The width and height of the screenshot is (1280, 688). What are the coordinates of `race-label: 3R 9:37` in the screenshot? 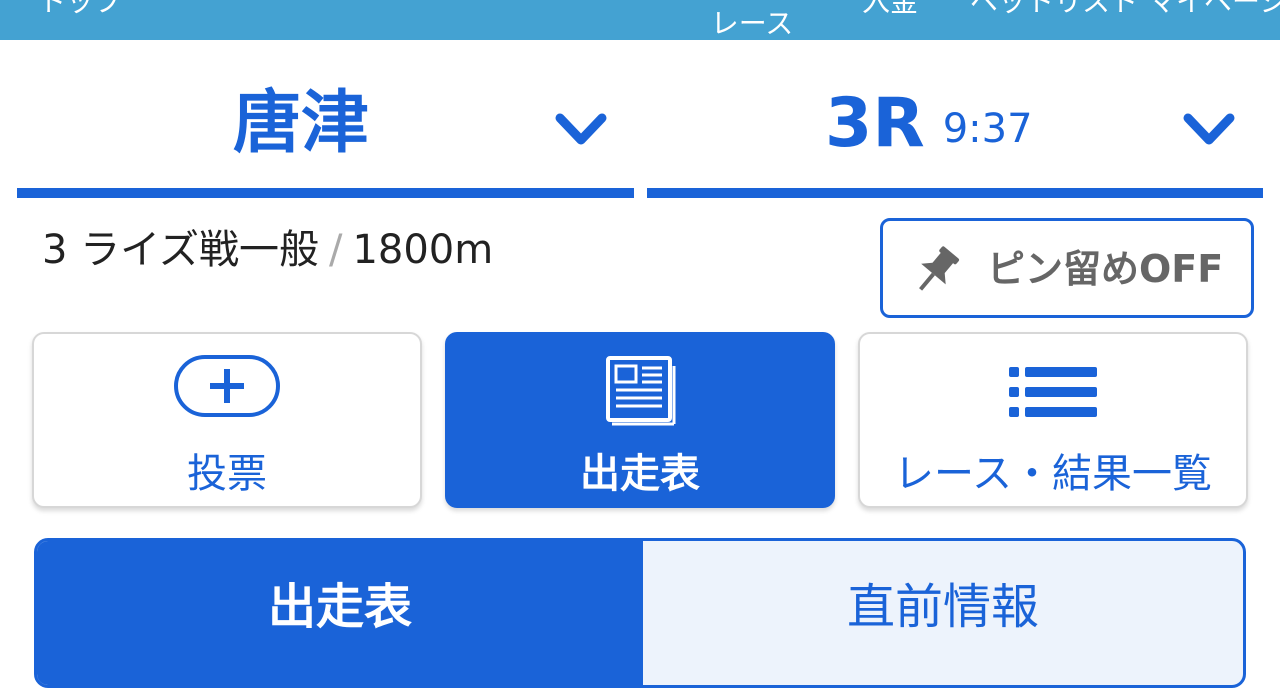 It's located at (929, 126).